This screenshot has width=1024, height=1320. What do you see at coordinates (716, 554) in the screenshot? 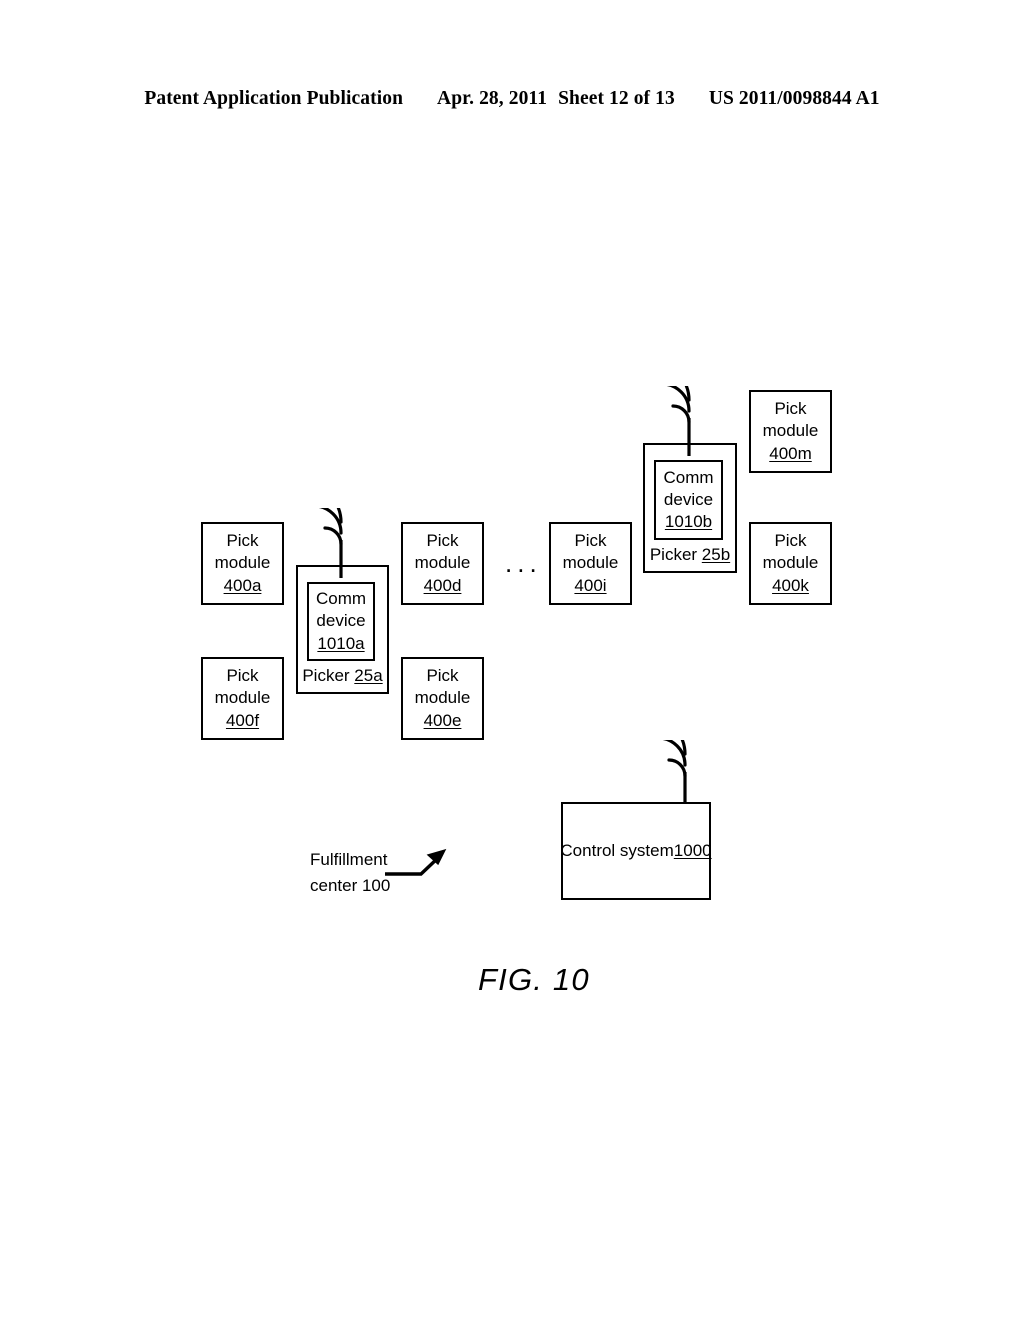
I see `picker-25b-label-ref: 25b` at bounding box center [716, 554].